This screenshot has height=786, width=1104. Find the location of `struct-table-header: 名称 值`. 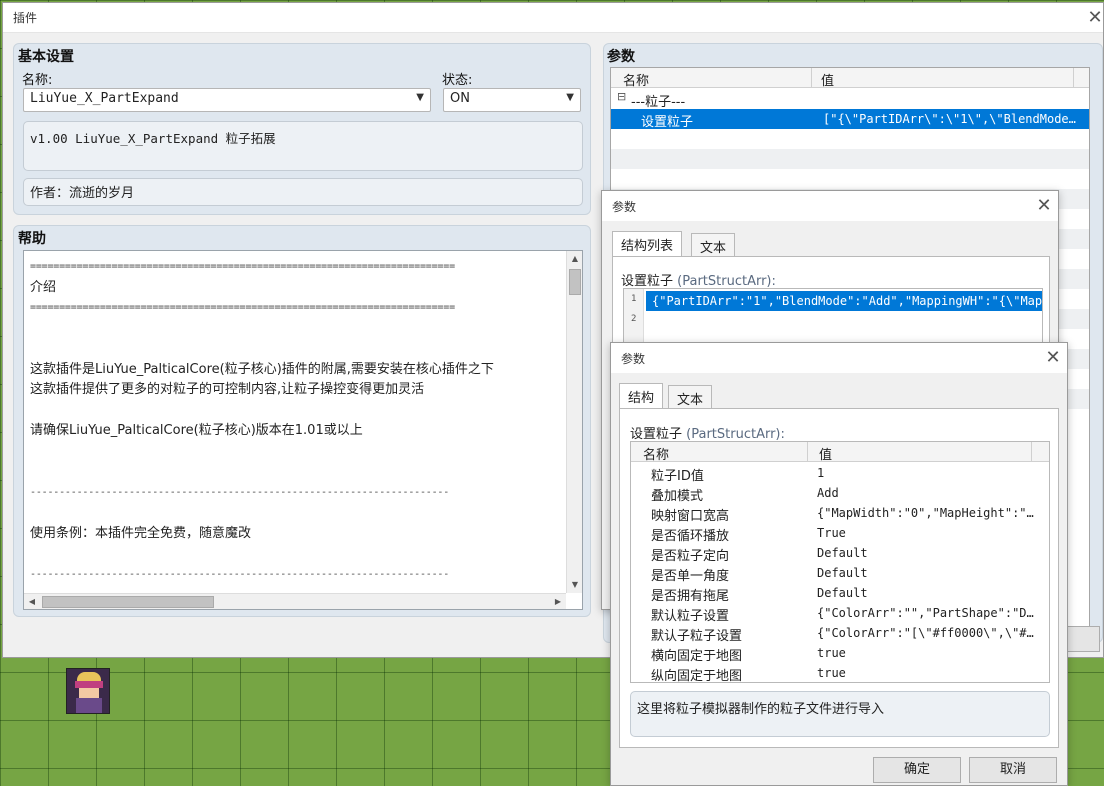

struct-table-header: 名称 值 is located at coordinates (840, 452).